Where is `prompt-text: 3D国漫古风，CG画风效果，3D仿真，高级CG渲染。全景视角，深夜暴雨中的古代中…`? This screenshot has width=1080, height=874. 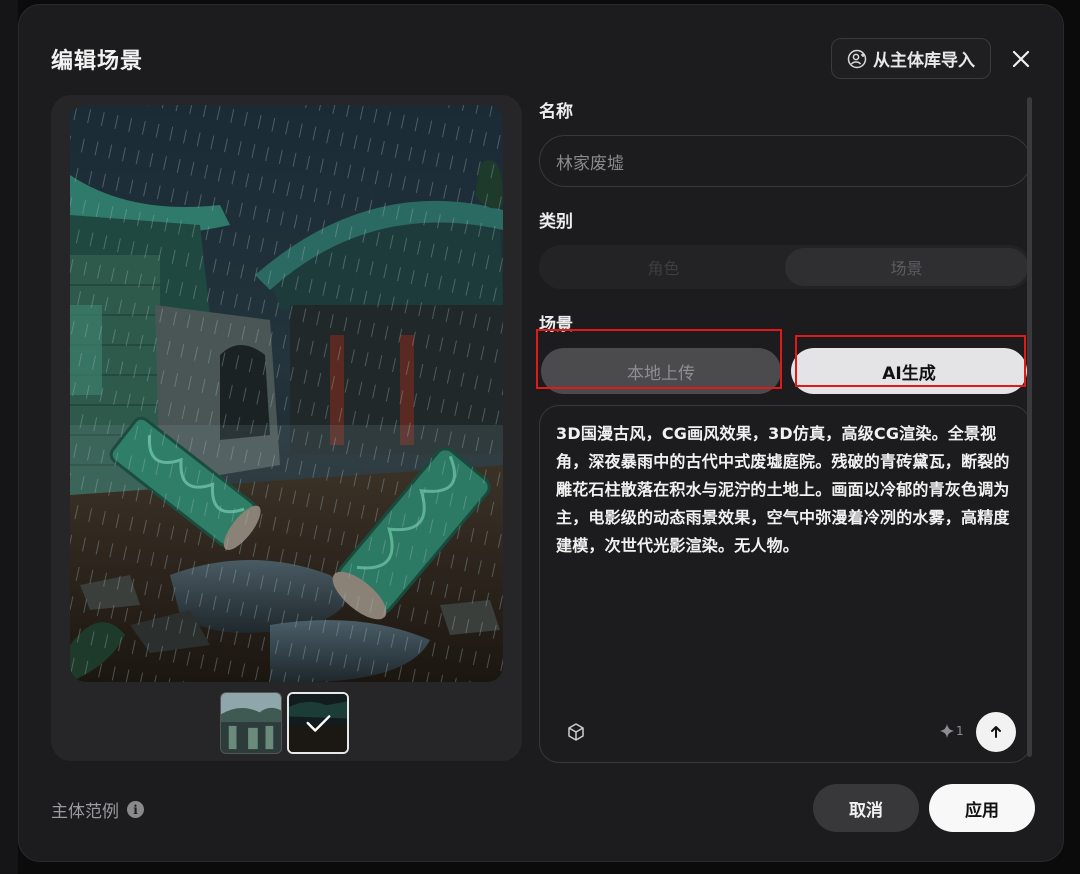
prompt-text: 3D国漫古风，CG画风效果，3D仿真，高级CG渲染。全景视角，深夜暴雨中的古代中… is located at coordinates (788, 490).